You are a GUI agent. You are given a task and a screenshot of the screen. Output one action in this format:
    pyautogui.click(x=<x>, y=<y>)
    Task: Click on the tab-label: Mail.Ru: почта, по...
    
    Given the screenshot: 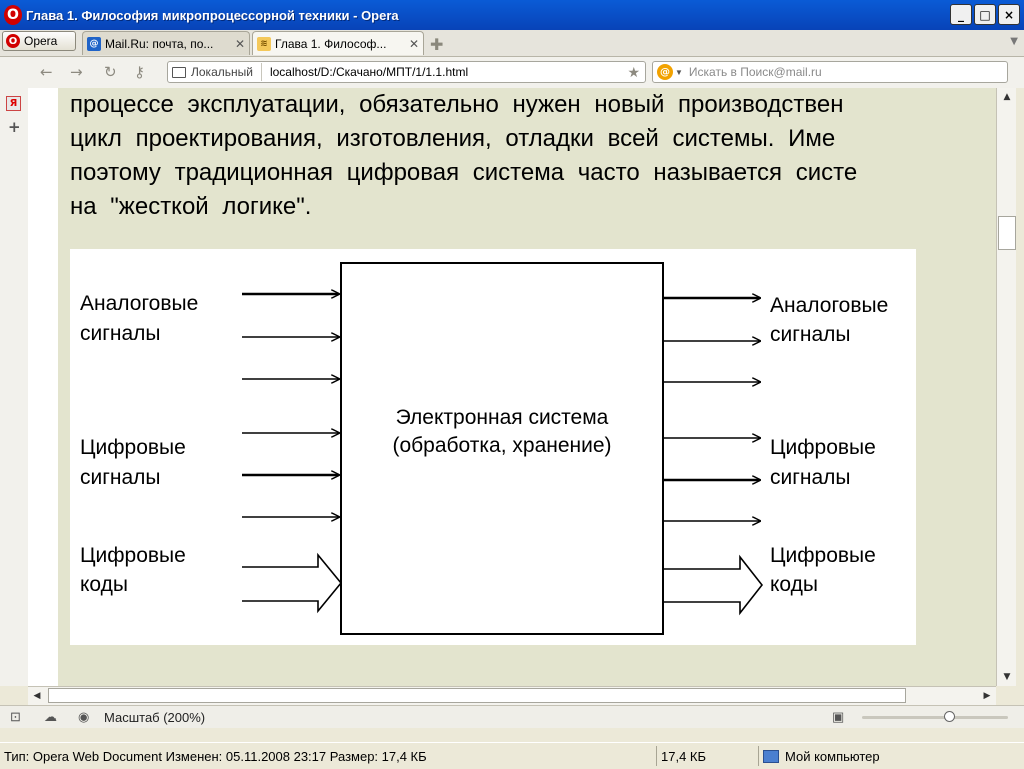 What is the action you would take?
    pyautogui.click(x=159, y=43)
    